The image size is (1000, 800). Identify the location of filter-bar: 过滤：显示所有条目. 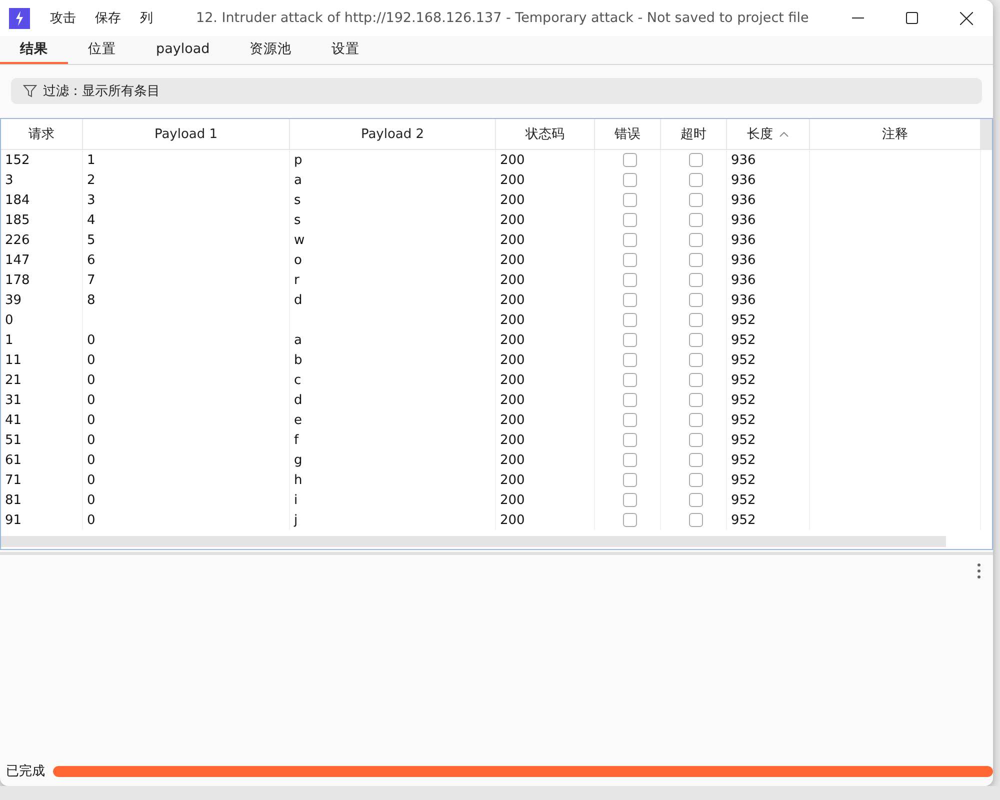
(496, 91).